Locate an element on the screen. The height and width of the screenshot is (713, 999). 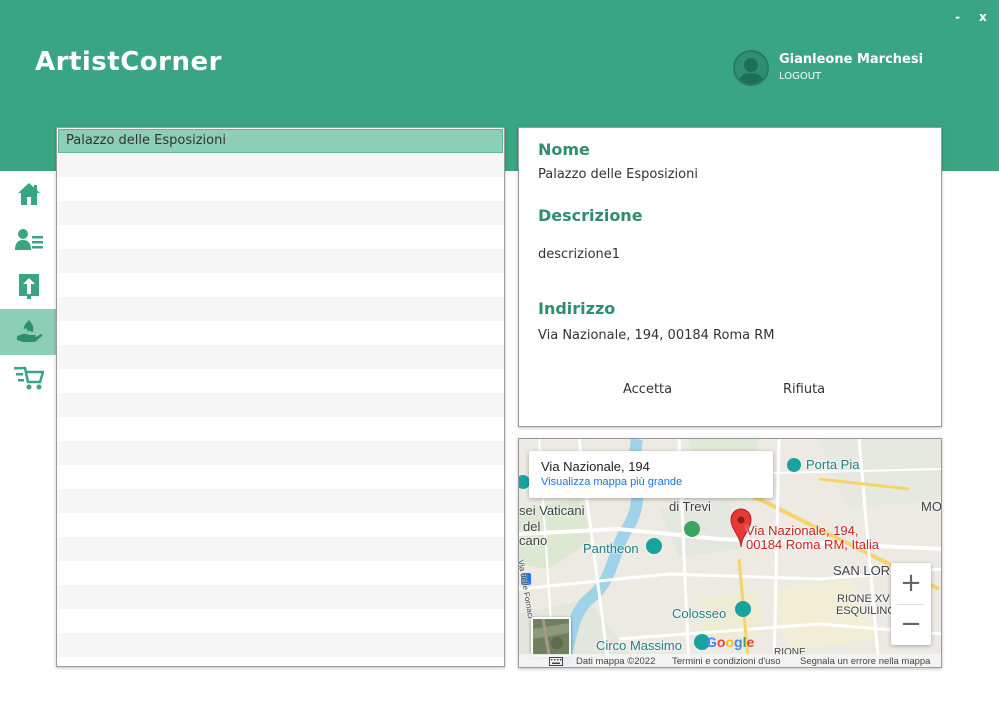
map-terms-link: Termini e condizioni d'uso is located at coordinates (726, 661).